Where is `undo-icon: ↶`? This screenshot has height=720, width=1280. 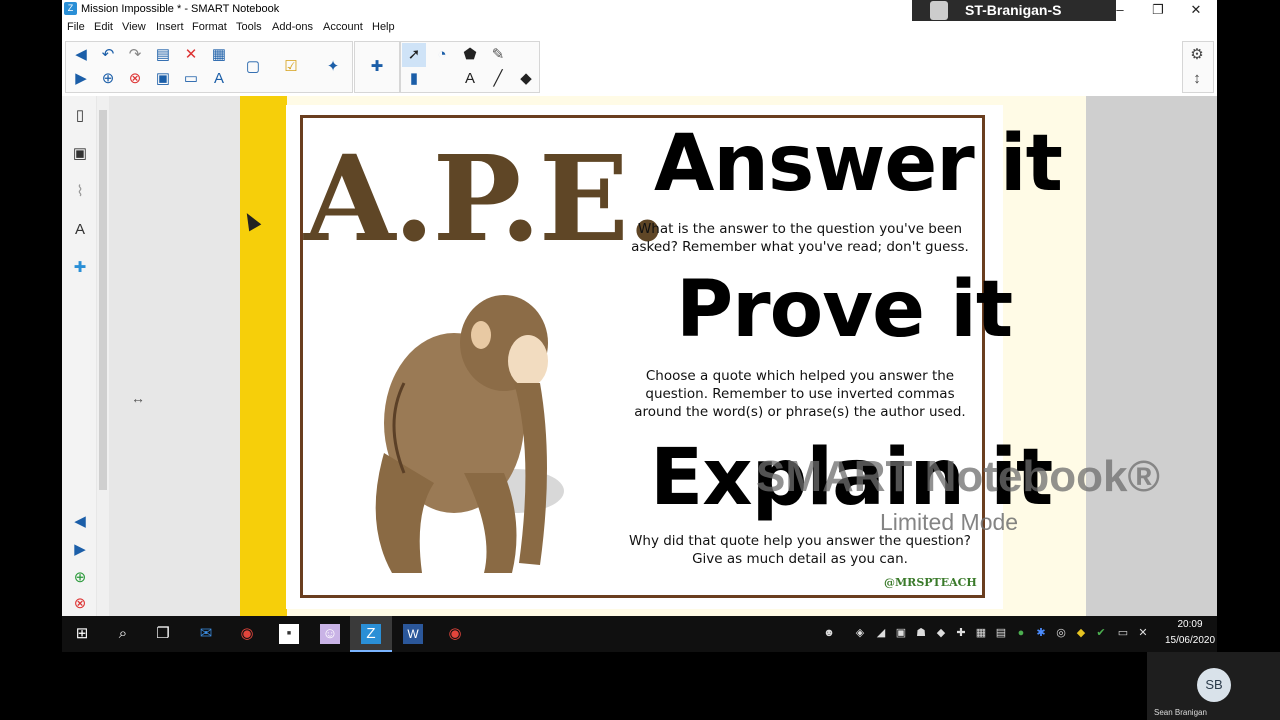 undo-icon: ↶ is located at coordinates (108, 55).